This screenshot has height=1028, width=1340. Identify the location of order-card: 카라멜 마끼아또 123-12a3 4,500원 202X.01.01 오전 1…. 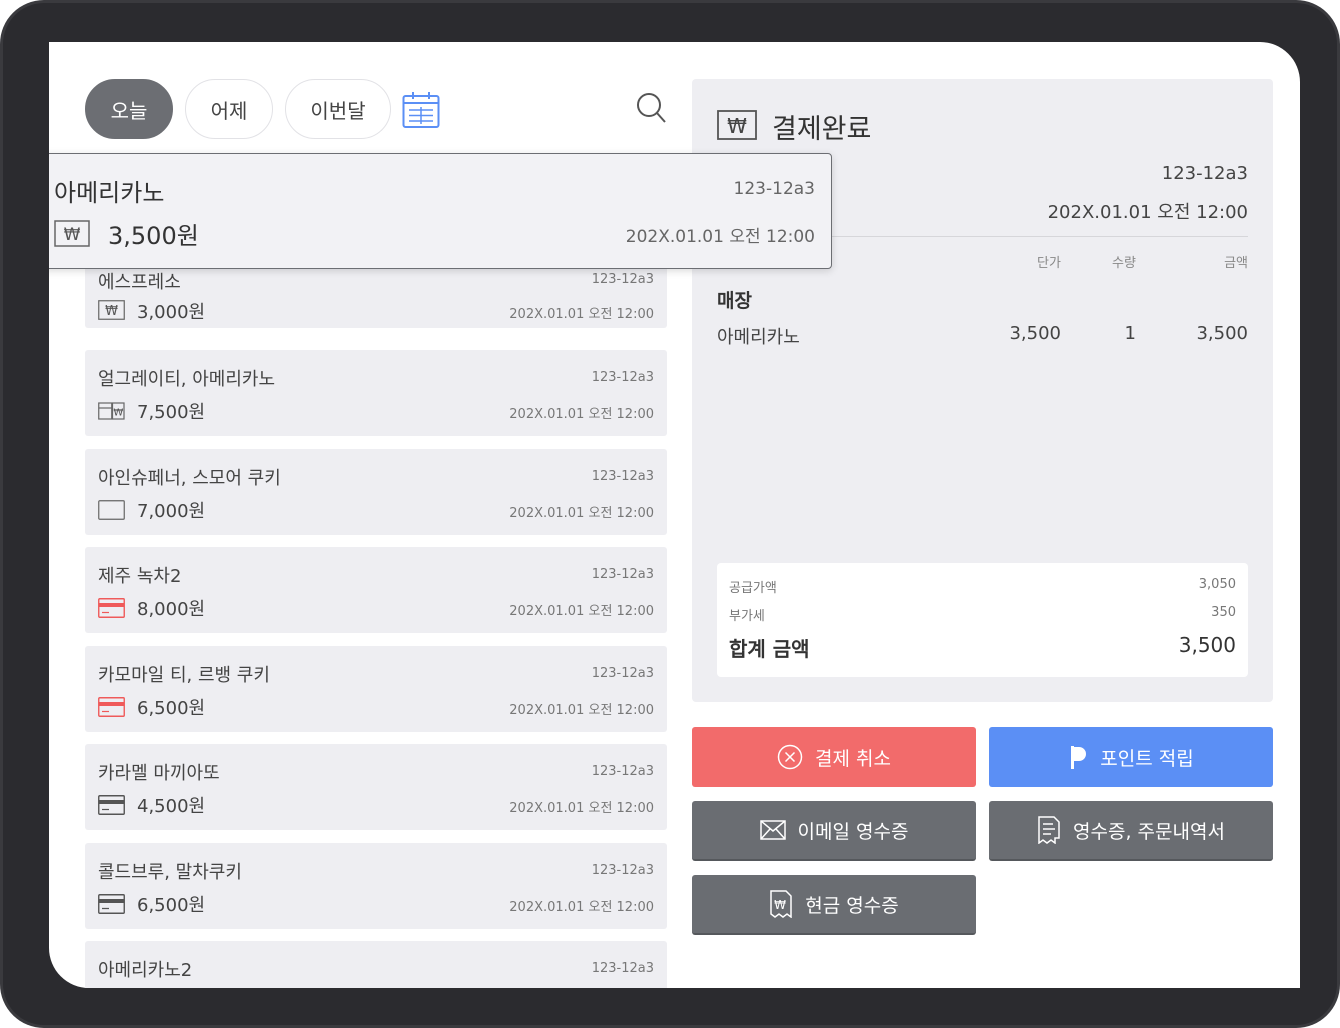
(376, 787).